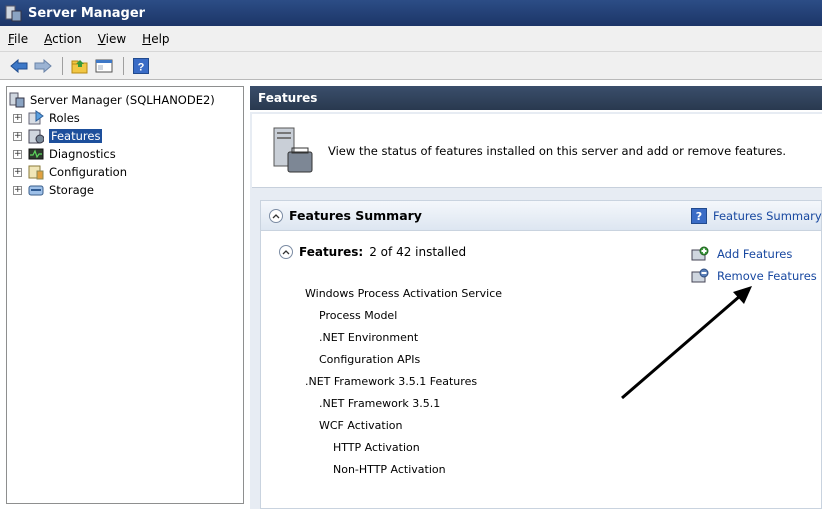 The height and width of the screenshot is (509, 822). Describe the element at coordinates (358, 315) in the screenshot. I see `list-item: Process Model` at that location.